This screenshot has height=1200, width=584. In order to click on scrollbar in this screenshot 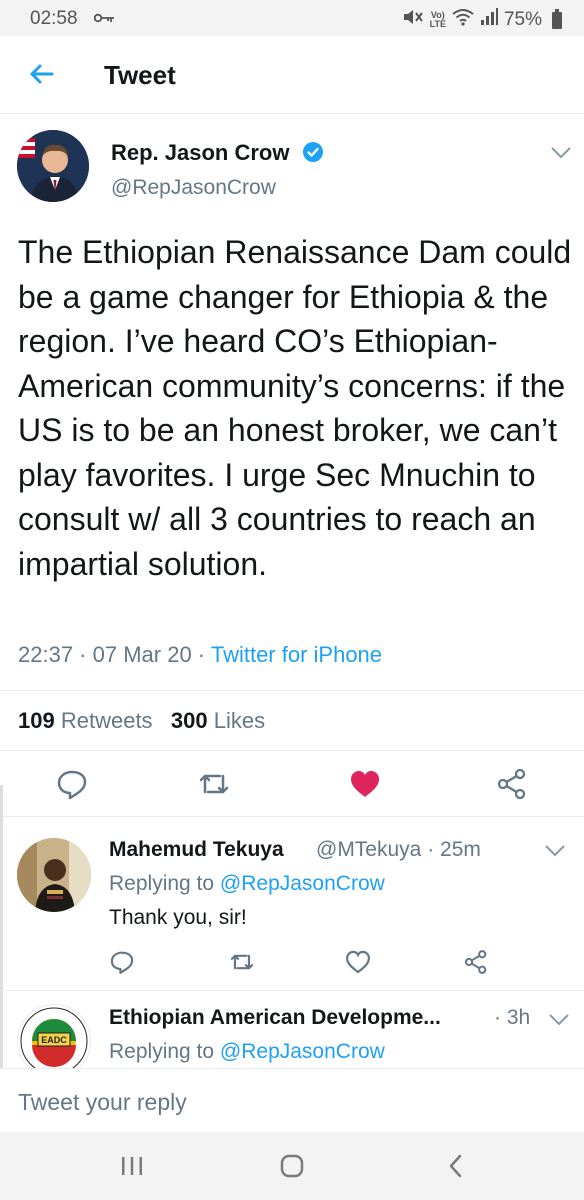, I will do `click(1, 927)`.